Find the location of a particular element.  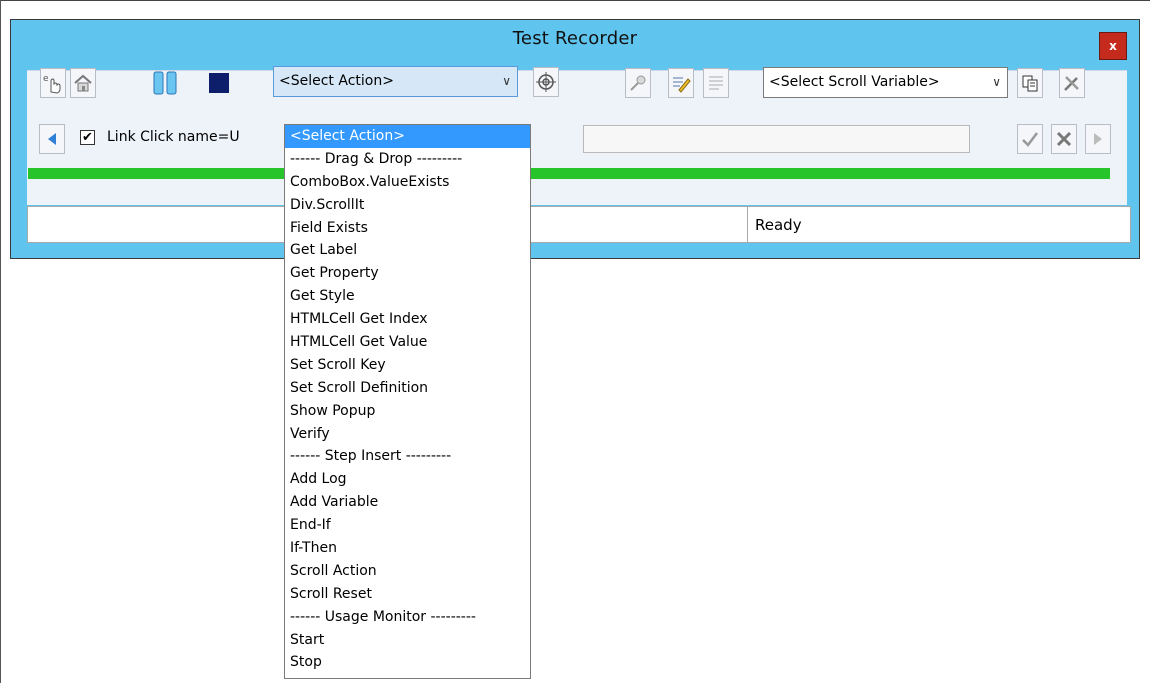

tools-icon is located at coordinates (1071, 83).